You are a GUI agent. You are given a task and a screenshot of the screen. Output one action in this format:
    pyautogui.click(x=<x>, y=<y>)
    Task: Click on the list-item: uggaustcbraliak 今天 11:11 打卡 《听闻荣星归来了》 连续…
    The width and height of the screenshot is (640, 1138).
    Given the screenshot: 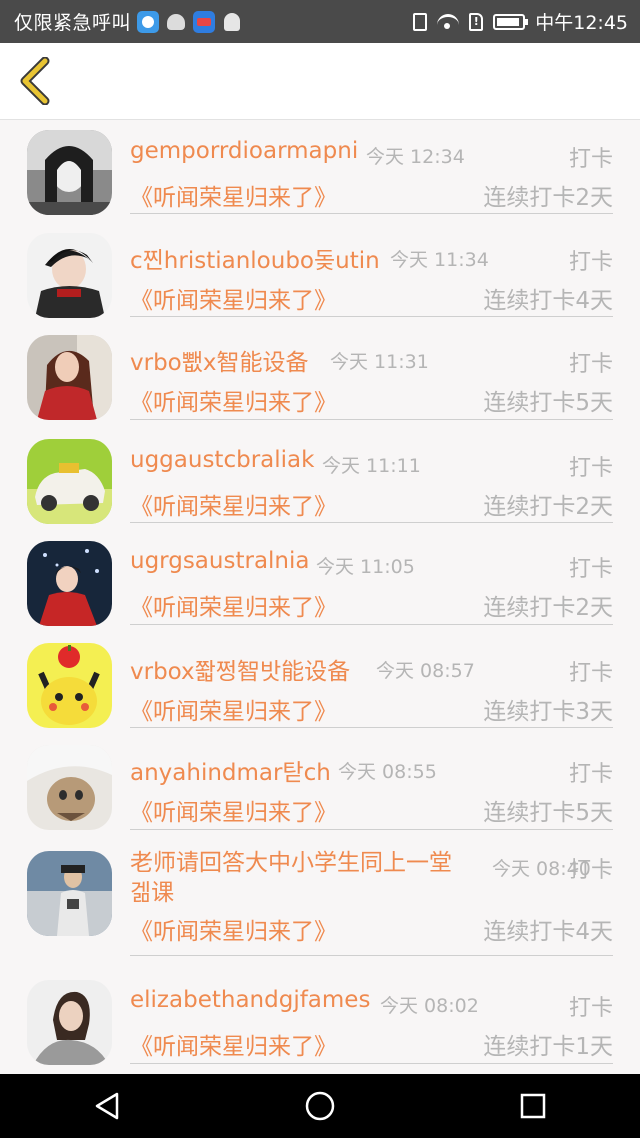 What is the action you would take?
    pyautogui.click(x=320, y=478)
    